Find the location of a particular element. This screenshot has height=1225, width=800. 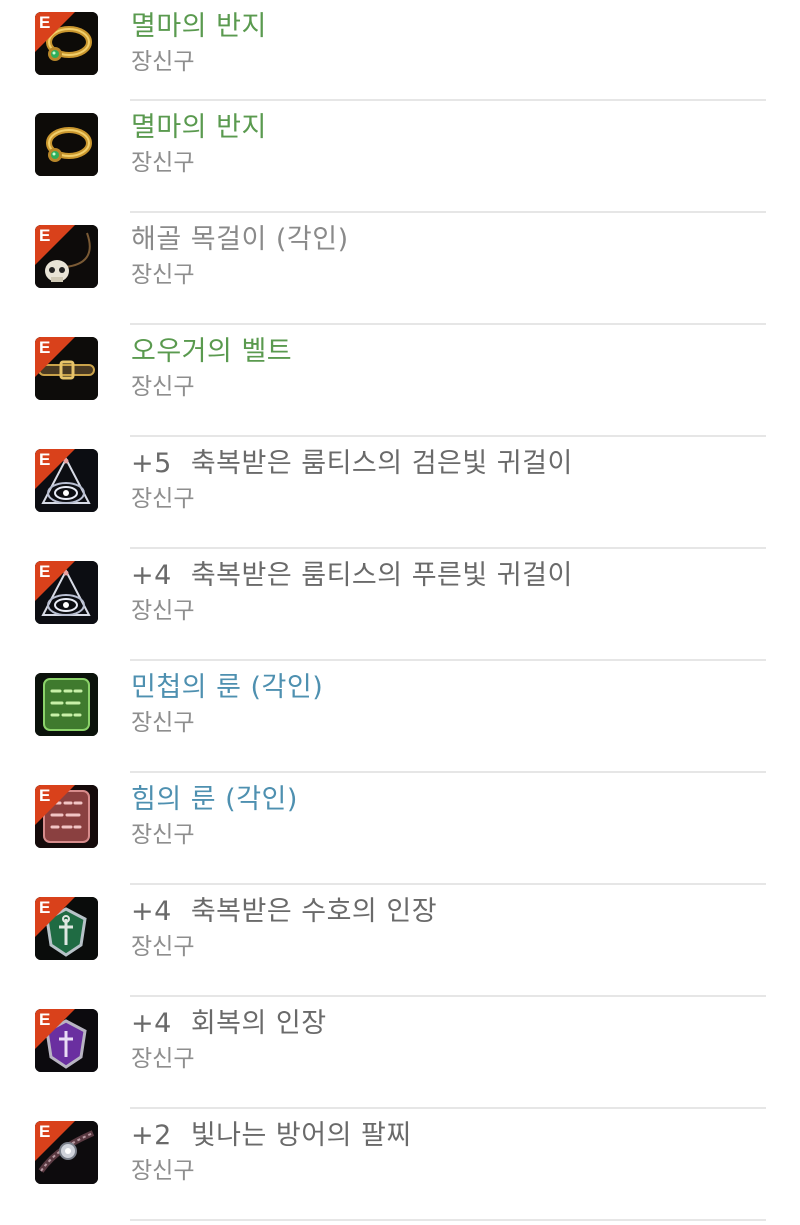

item-text: 민첩의 룬 (각인) 장신구 is located at coordinates (448, 704).